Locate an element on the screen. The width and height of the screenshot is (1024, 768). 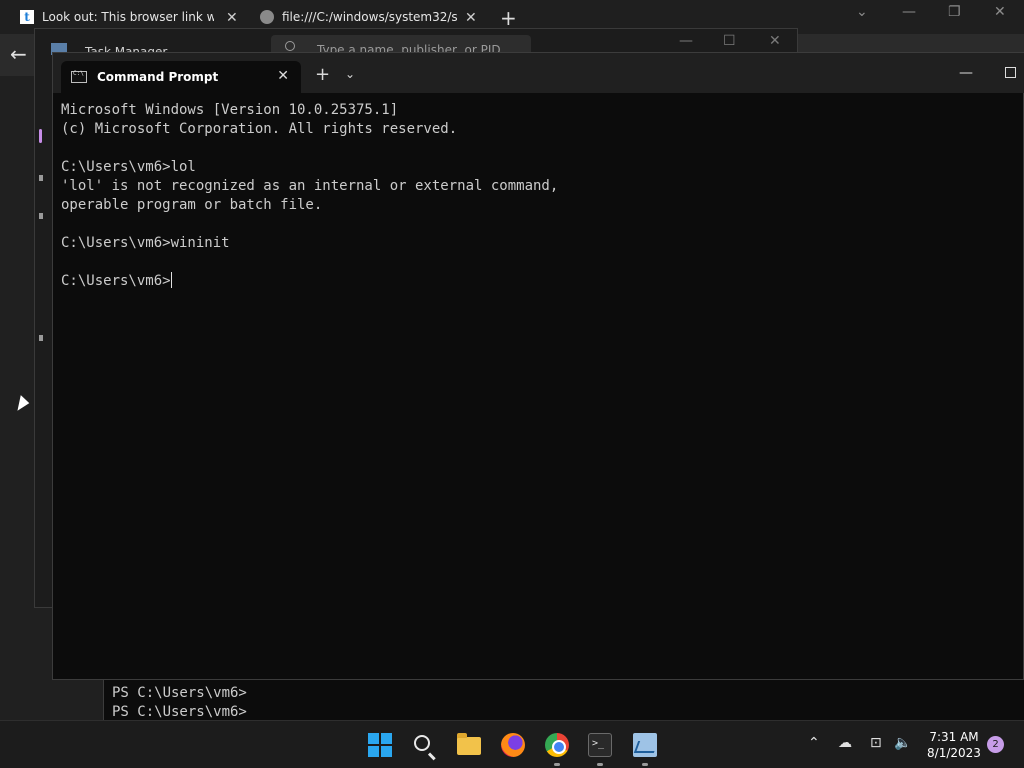
clock: 7:31 AM 8/1/2023 is located at coordinates (954, 745).